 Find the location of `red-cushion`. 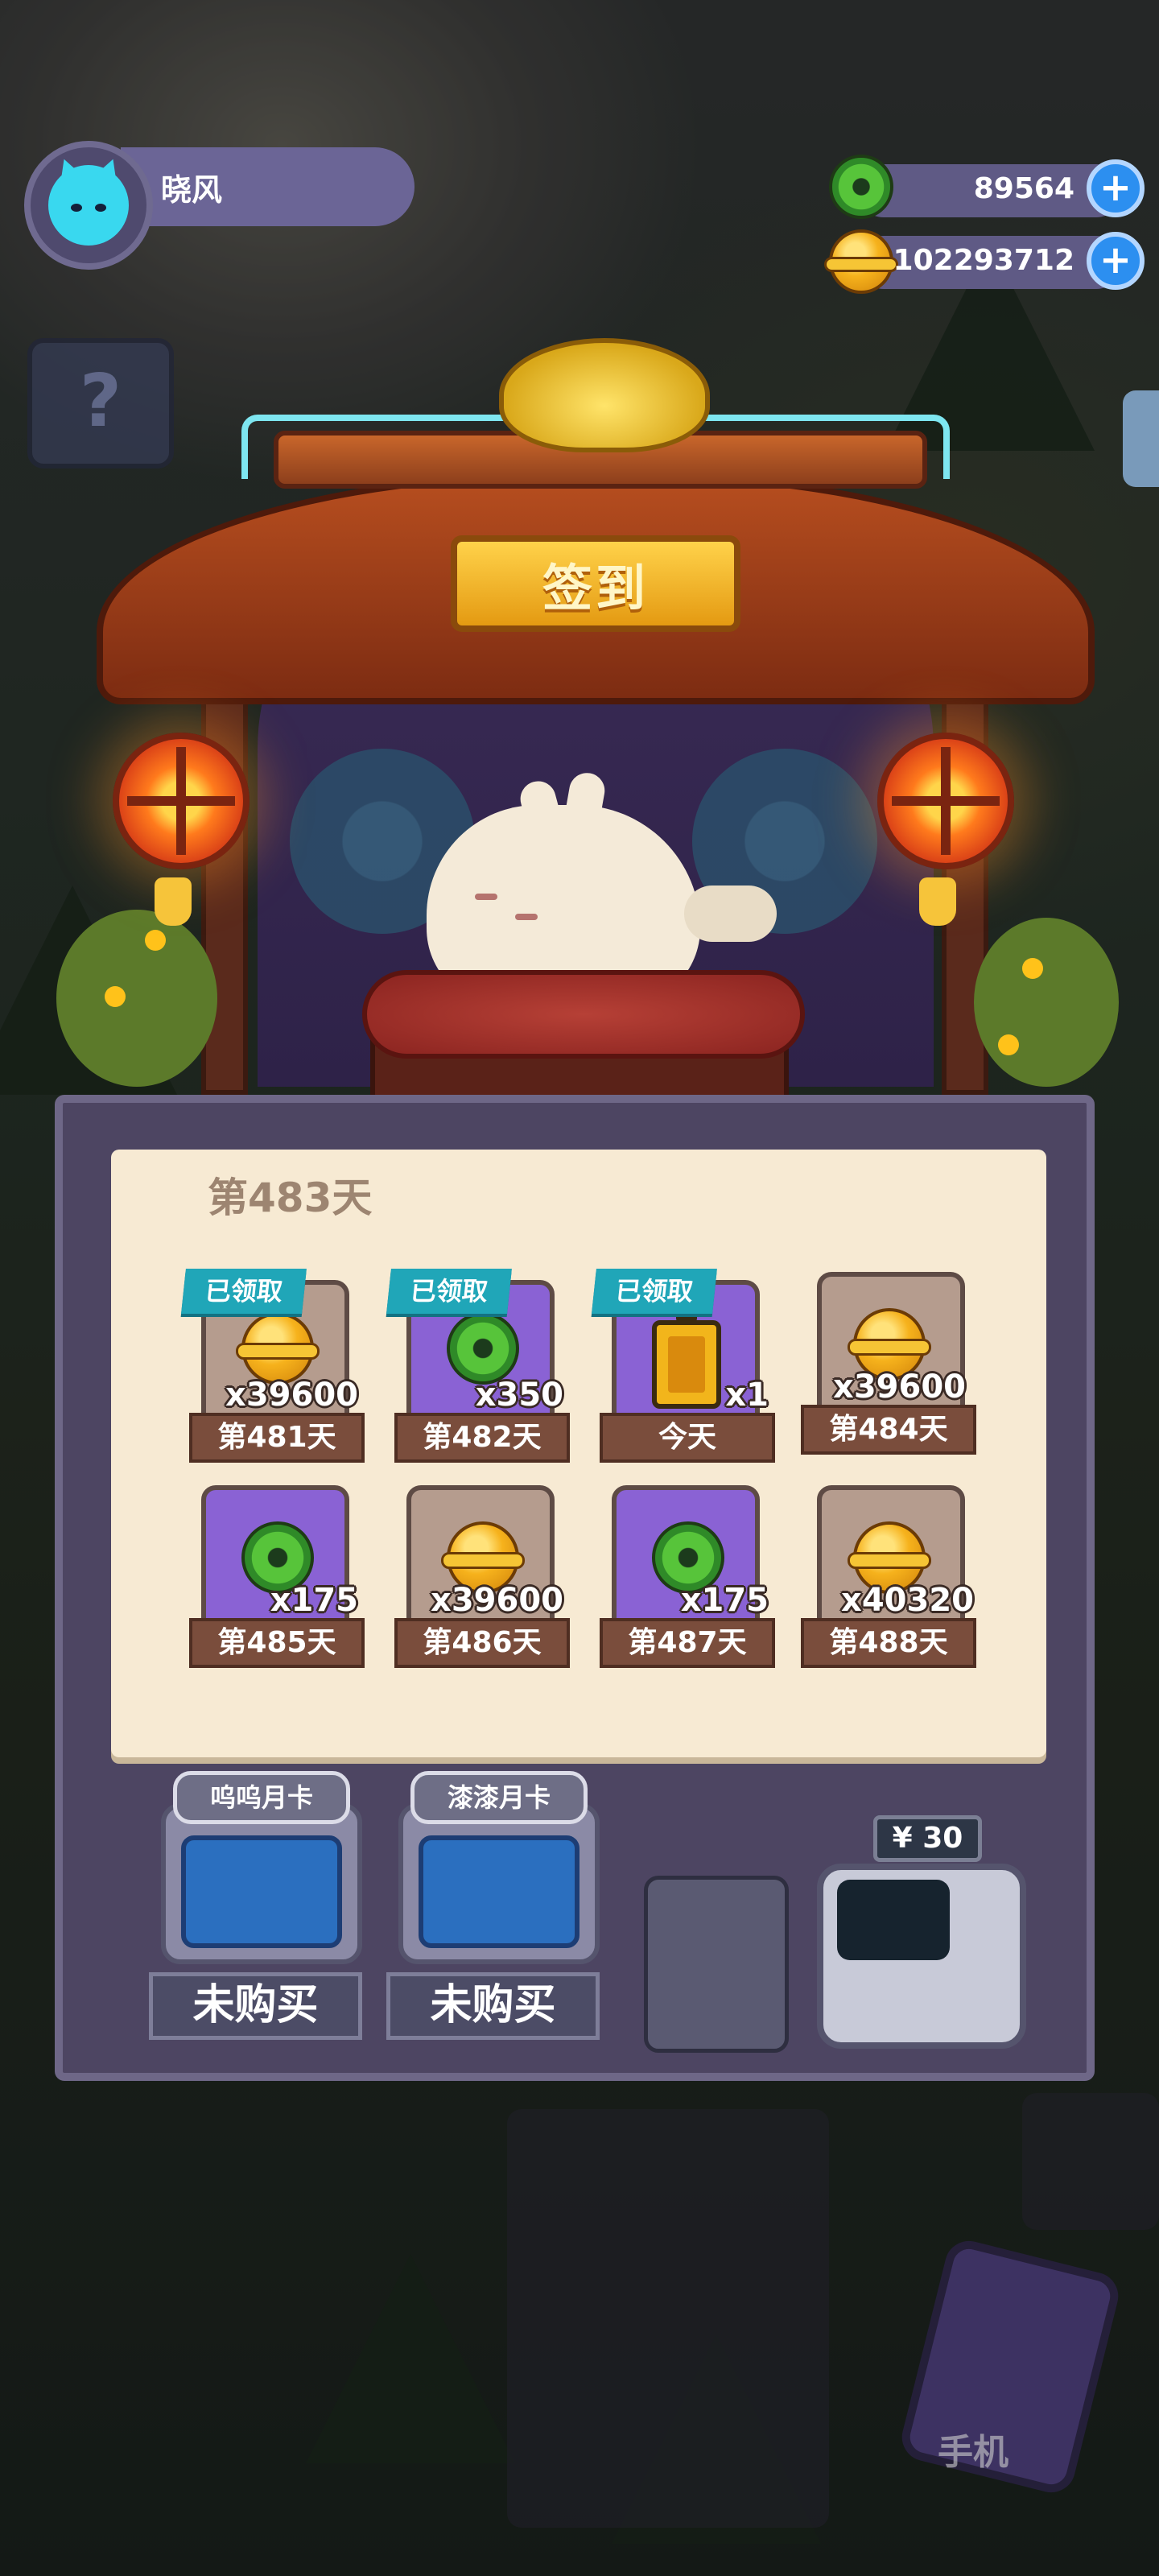

red-cushion is located at coordinates (583, 1014).